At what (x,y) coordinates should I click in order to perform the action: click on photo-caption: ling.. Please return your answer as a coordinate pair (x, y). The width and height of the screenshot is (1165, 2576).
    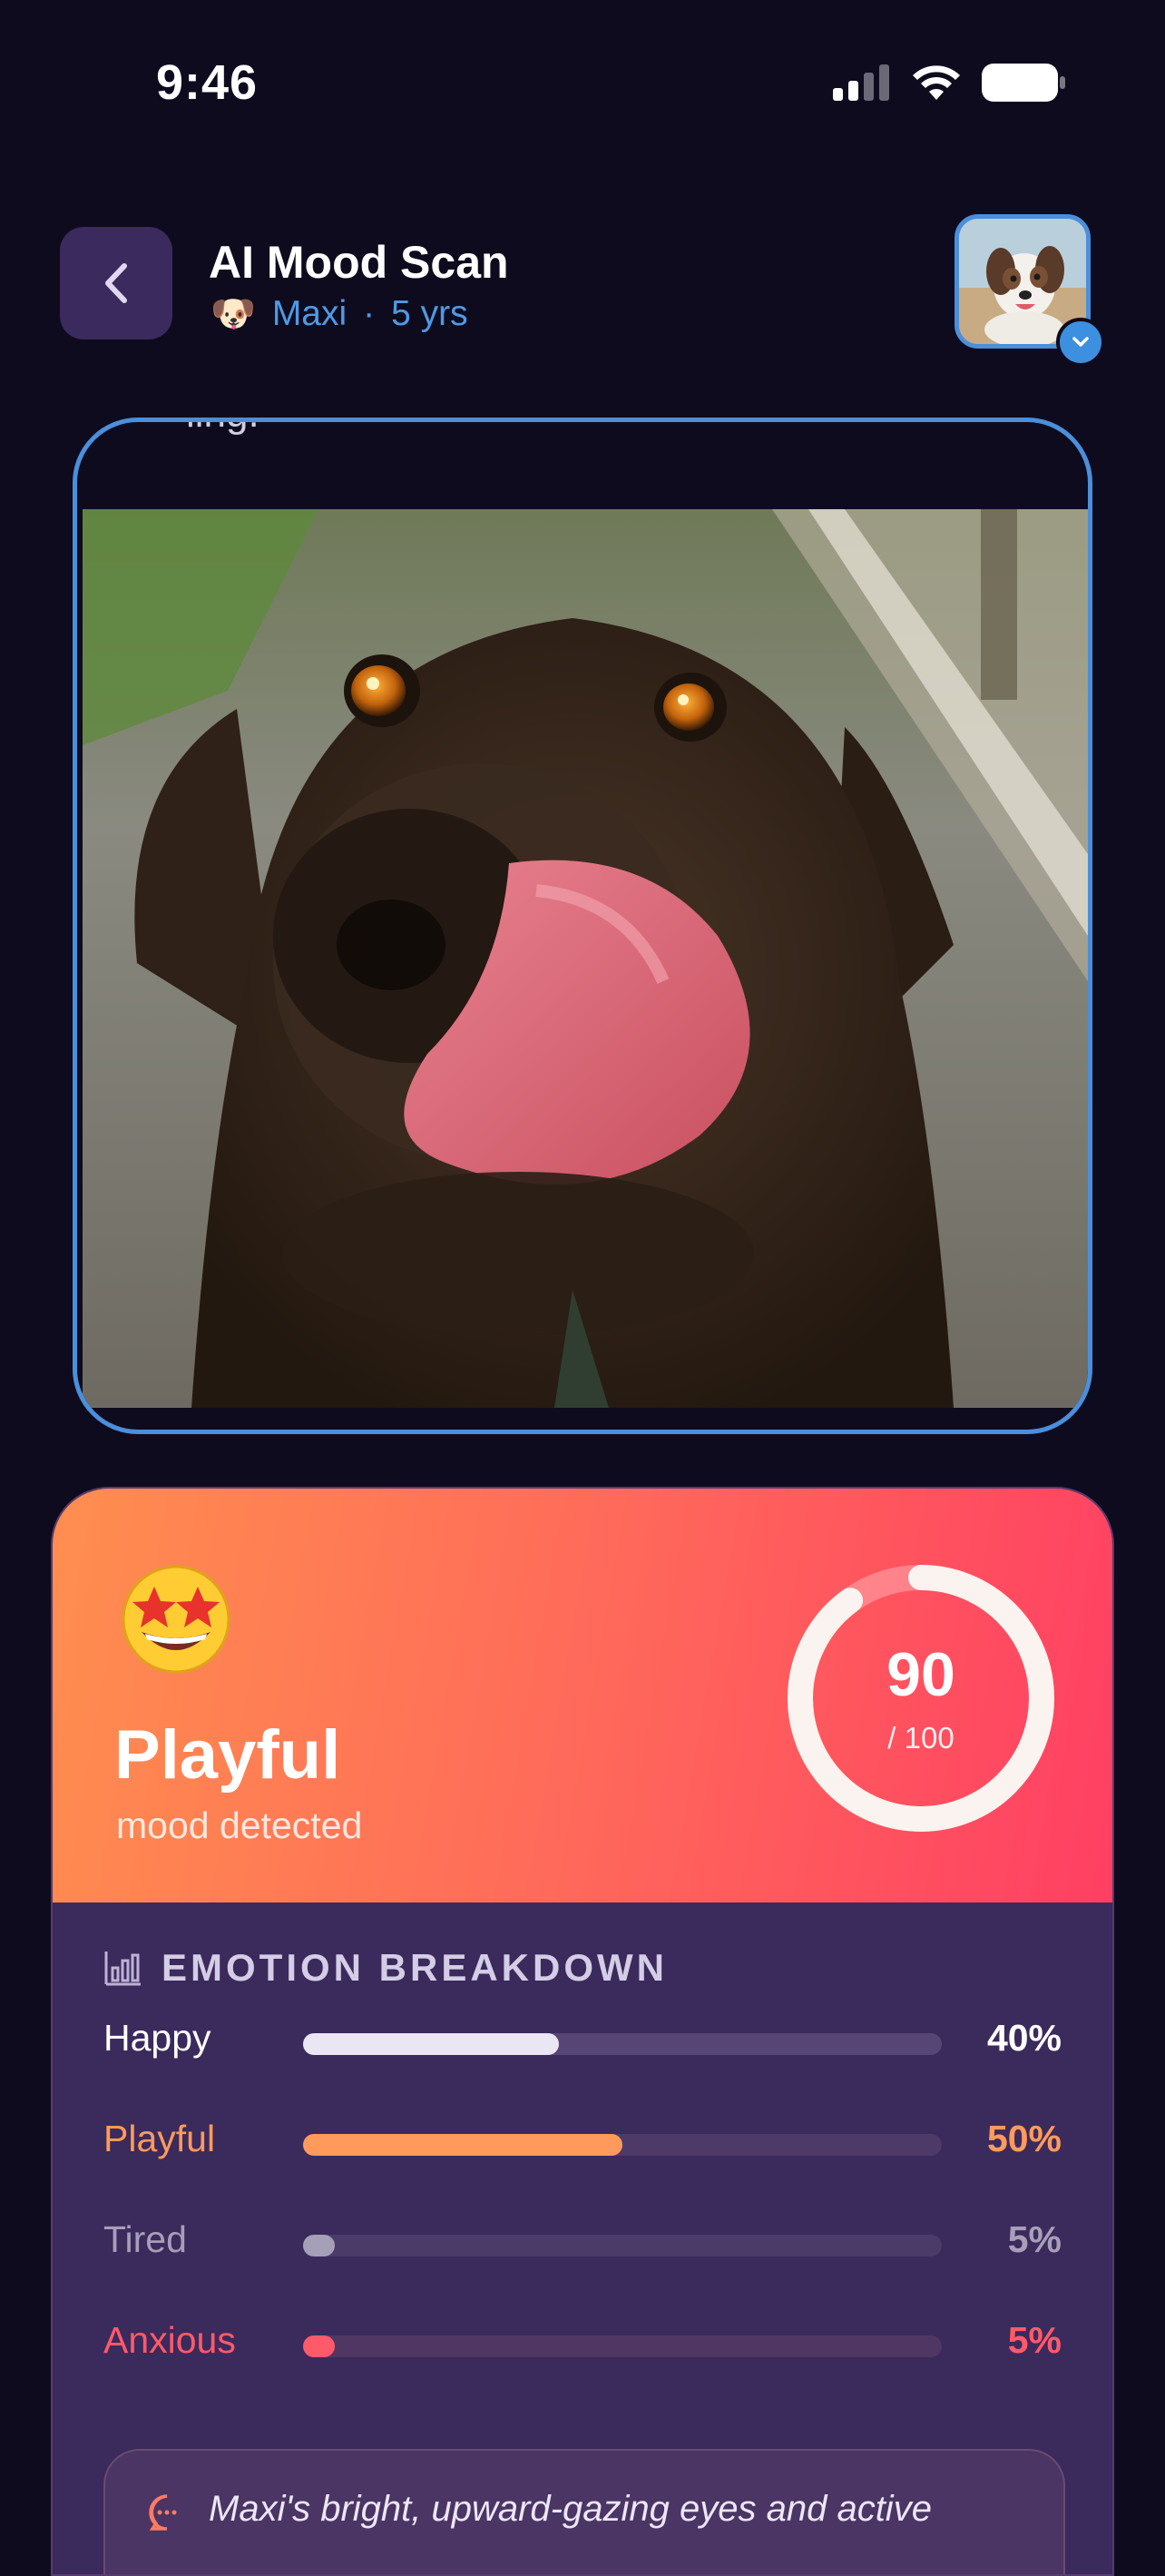
    Looking at the image, I should click on (222, 429).